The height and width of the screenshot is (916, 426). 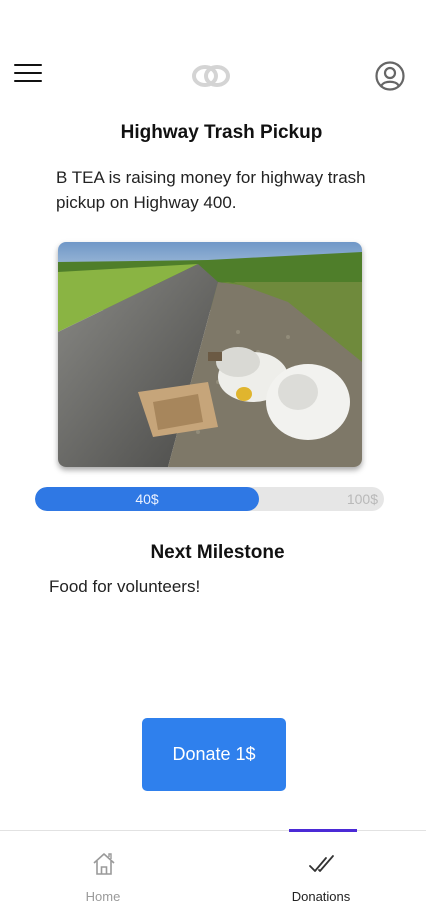 What do you see at coordinates (390, 76) in the screenshot?
I see `user-circle-icon` at bounding box center [390, 76].